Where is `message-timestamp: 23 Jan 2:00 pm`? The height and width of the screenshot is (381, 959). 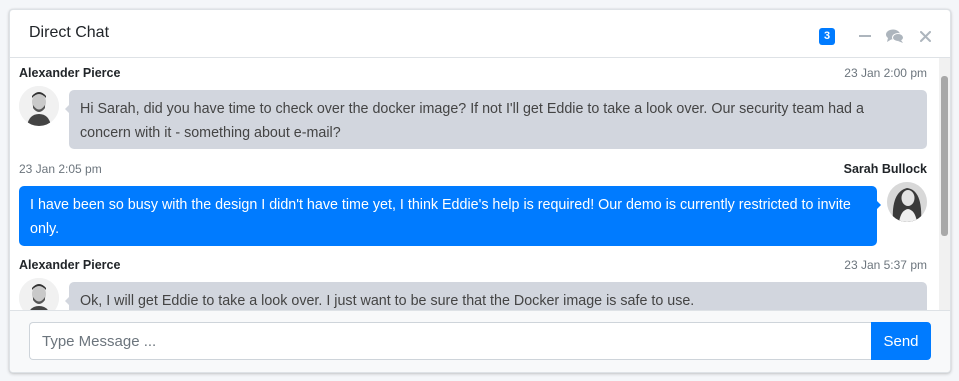
message-timestamp: 23 Jan 2:00 pm is located at coordinates (885, 73).